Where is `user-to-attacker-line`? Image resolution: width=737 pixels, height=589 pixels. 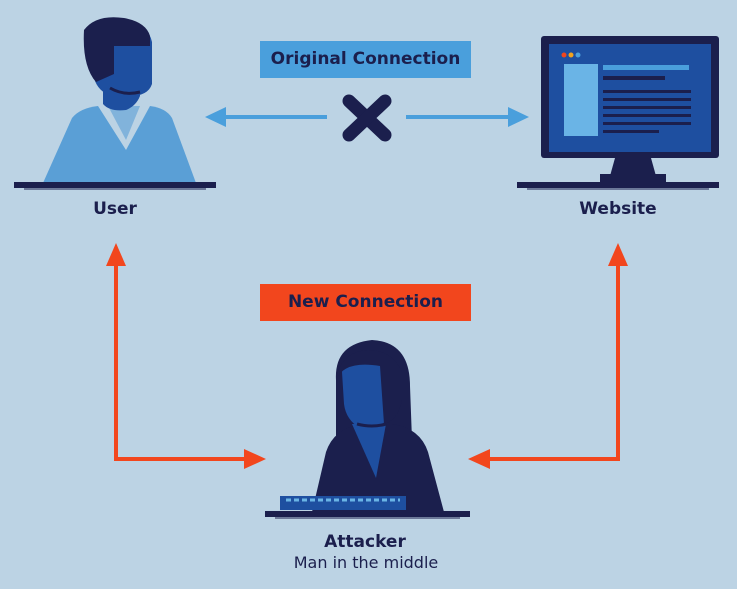 user-to-attacker-line is located at coordinates (182, 361).